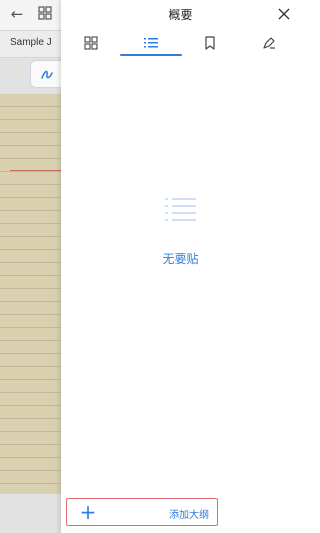 The image size is (320, 533). I want to click on grid-view-icon, so click(91, 43).